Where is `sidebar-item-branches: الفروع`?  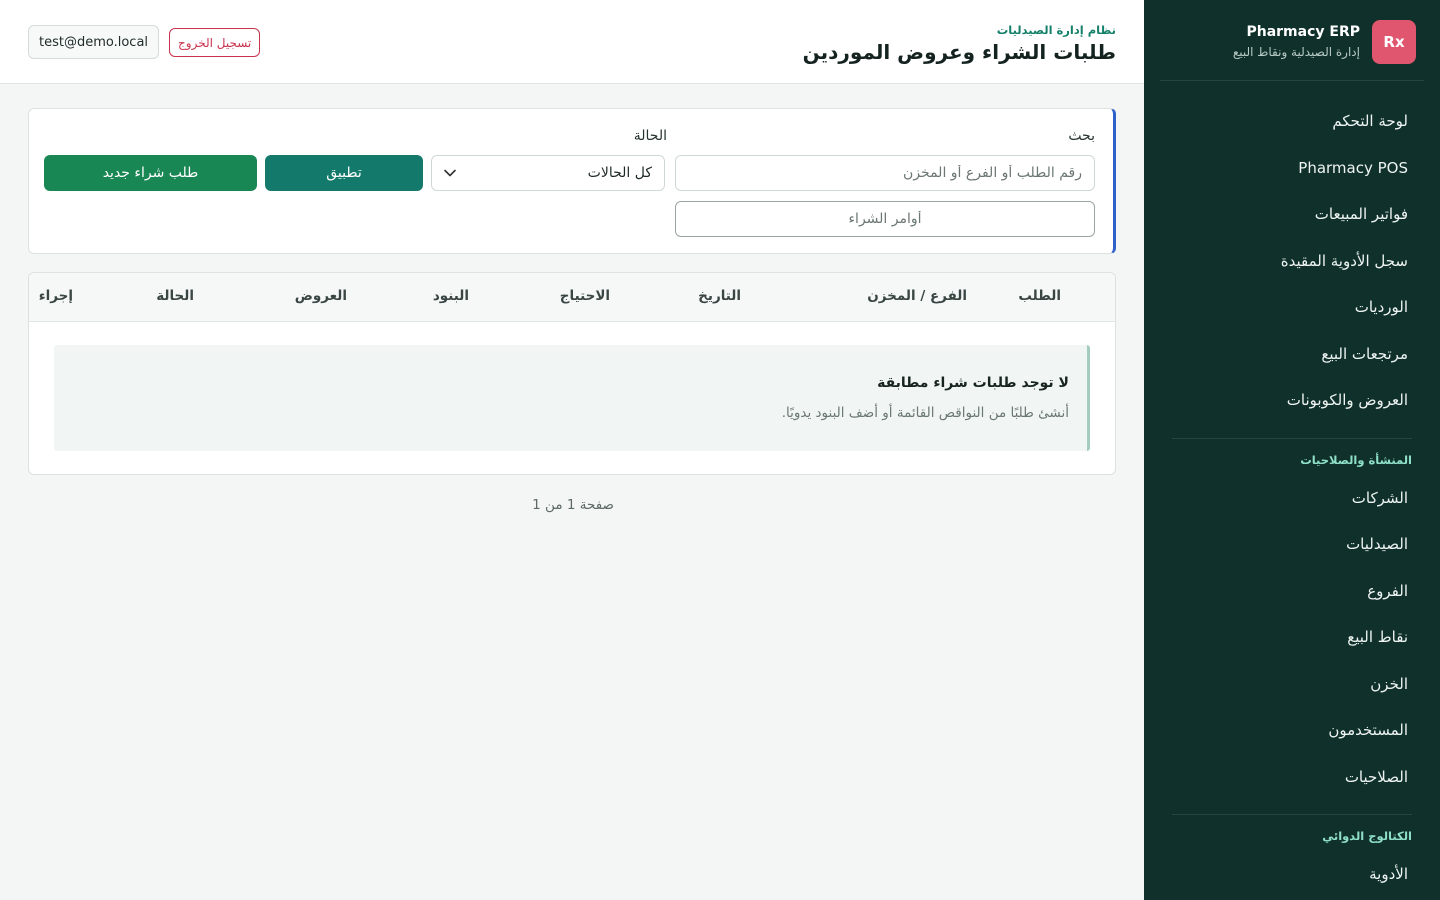
sidebar-item-branches: الفروع is located at coordinates (1292, 591).